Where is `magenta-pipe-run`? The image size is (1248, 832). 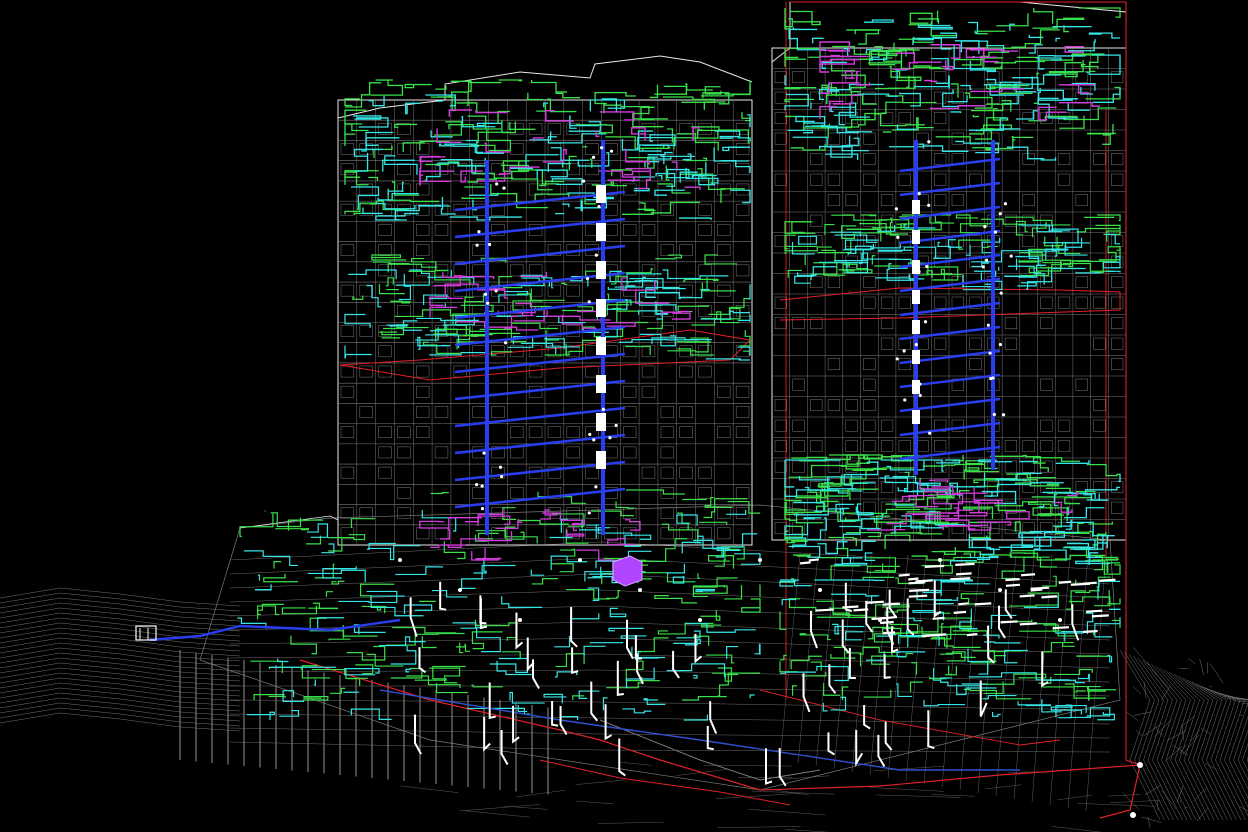 magenta-pipe-run is located at coordinates (930, 80).